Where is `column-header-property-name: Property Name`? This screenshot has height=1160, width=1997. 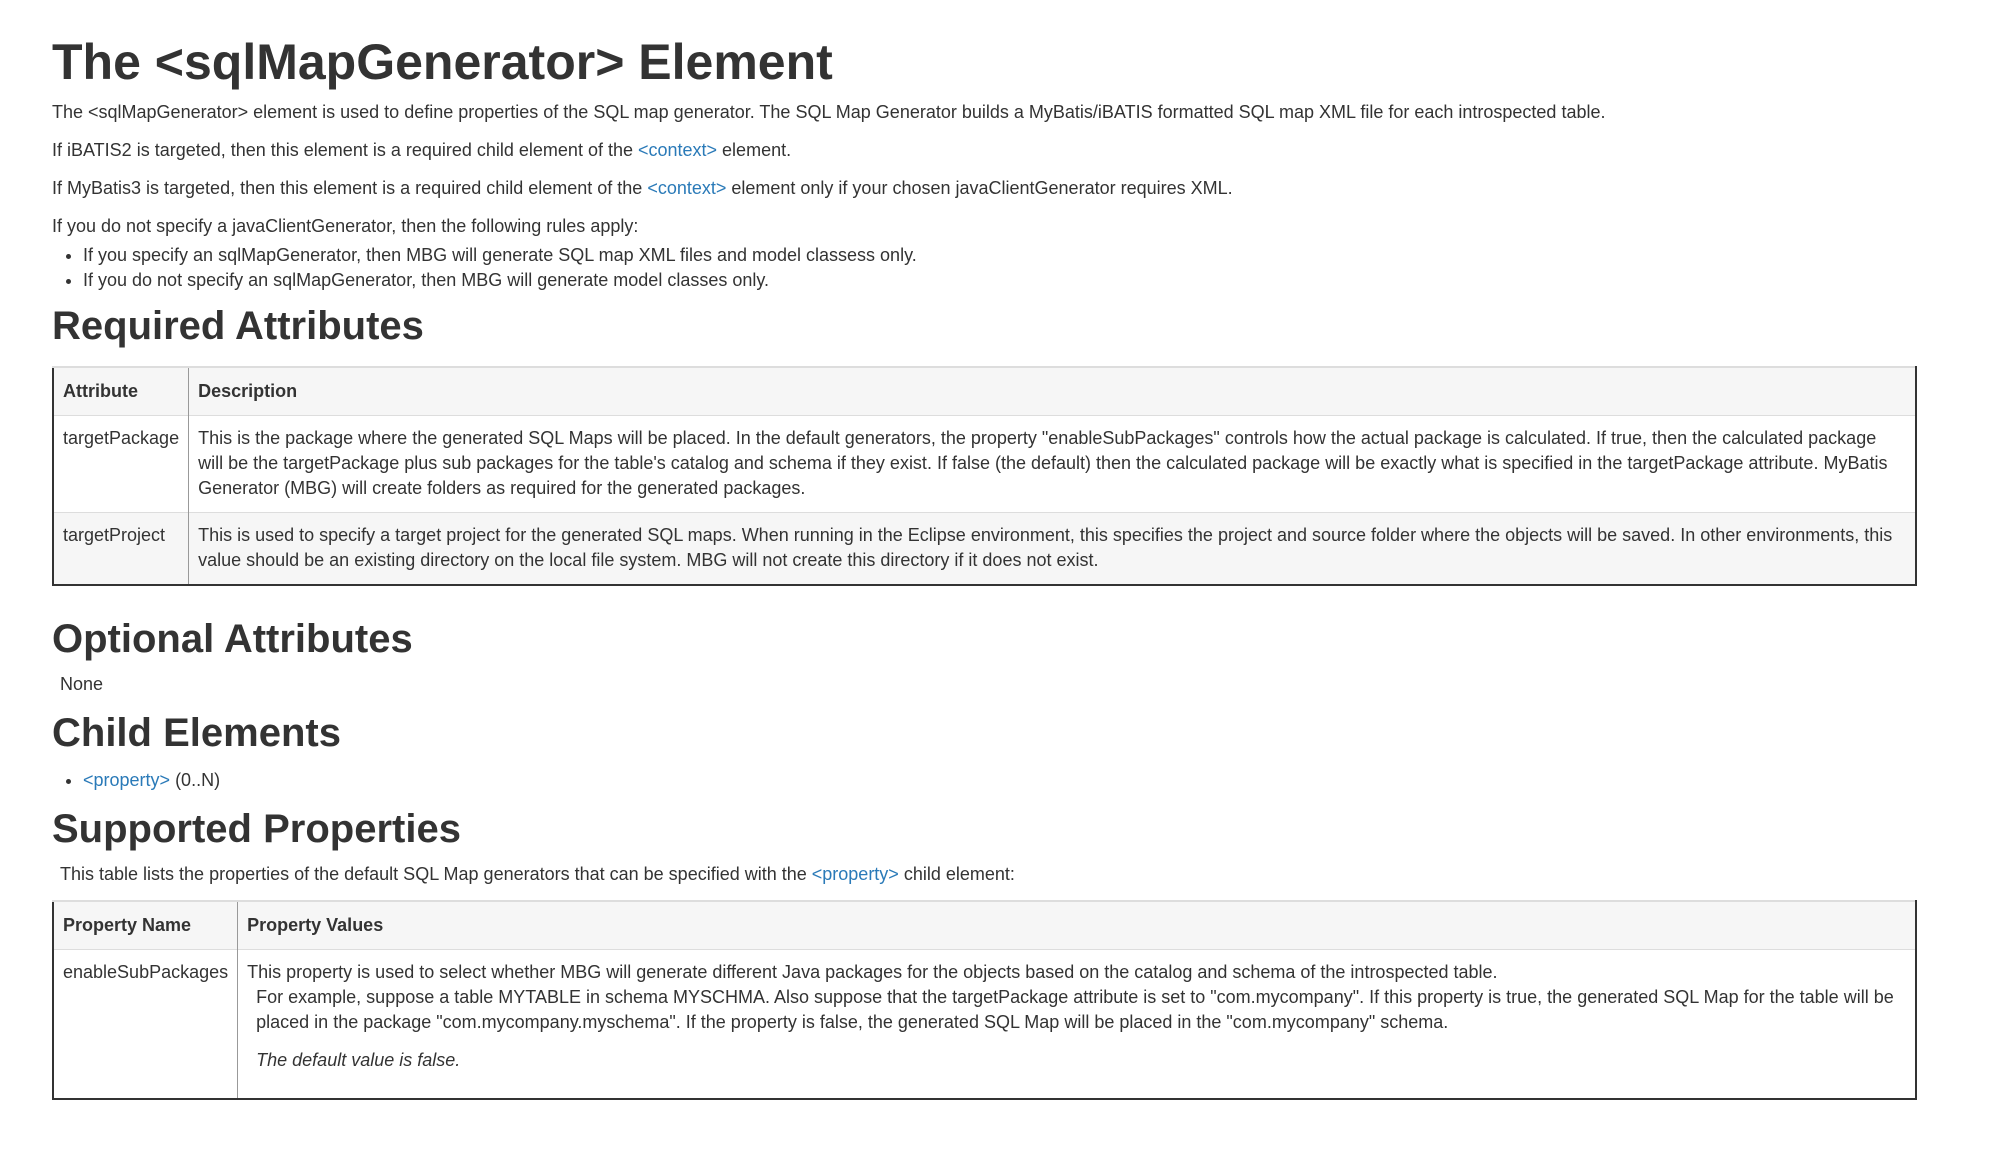 column-header-property-name: Property Name is located at coordinates (146, 925).